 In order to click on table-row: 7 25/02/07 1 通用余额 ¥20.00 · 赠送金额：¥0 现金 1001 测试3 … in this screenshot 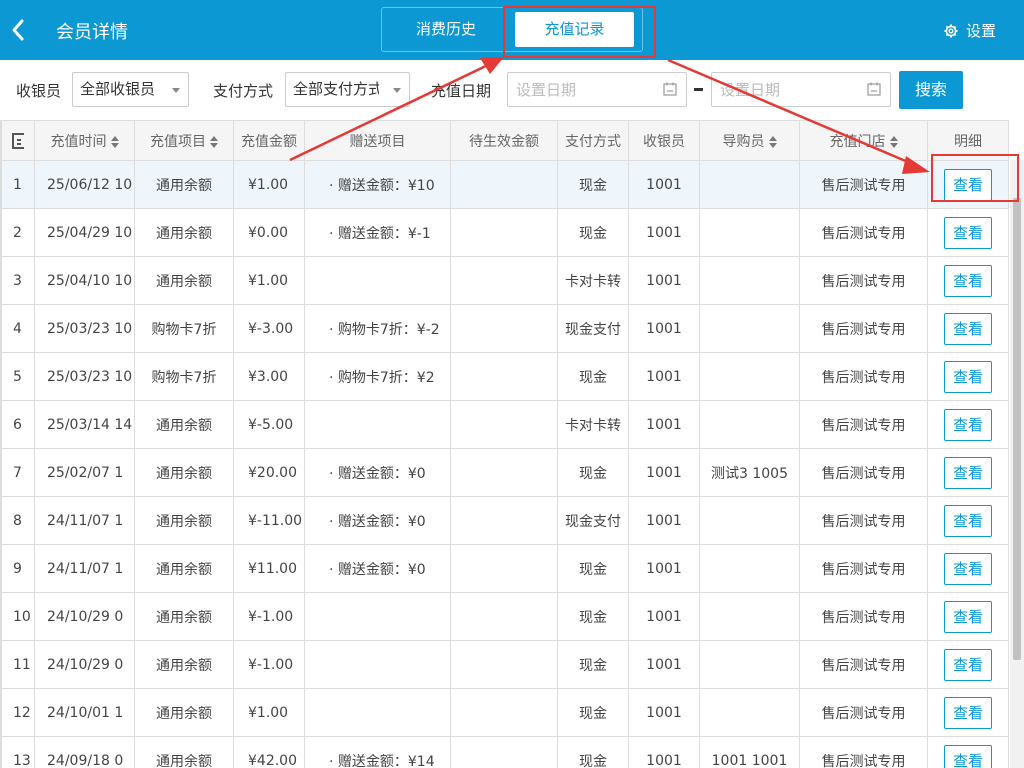, I will do `click(505, 472)`.